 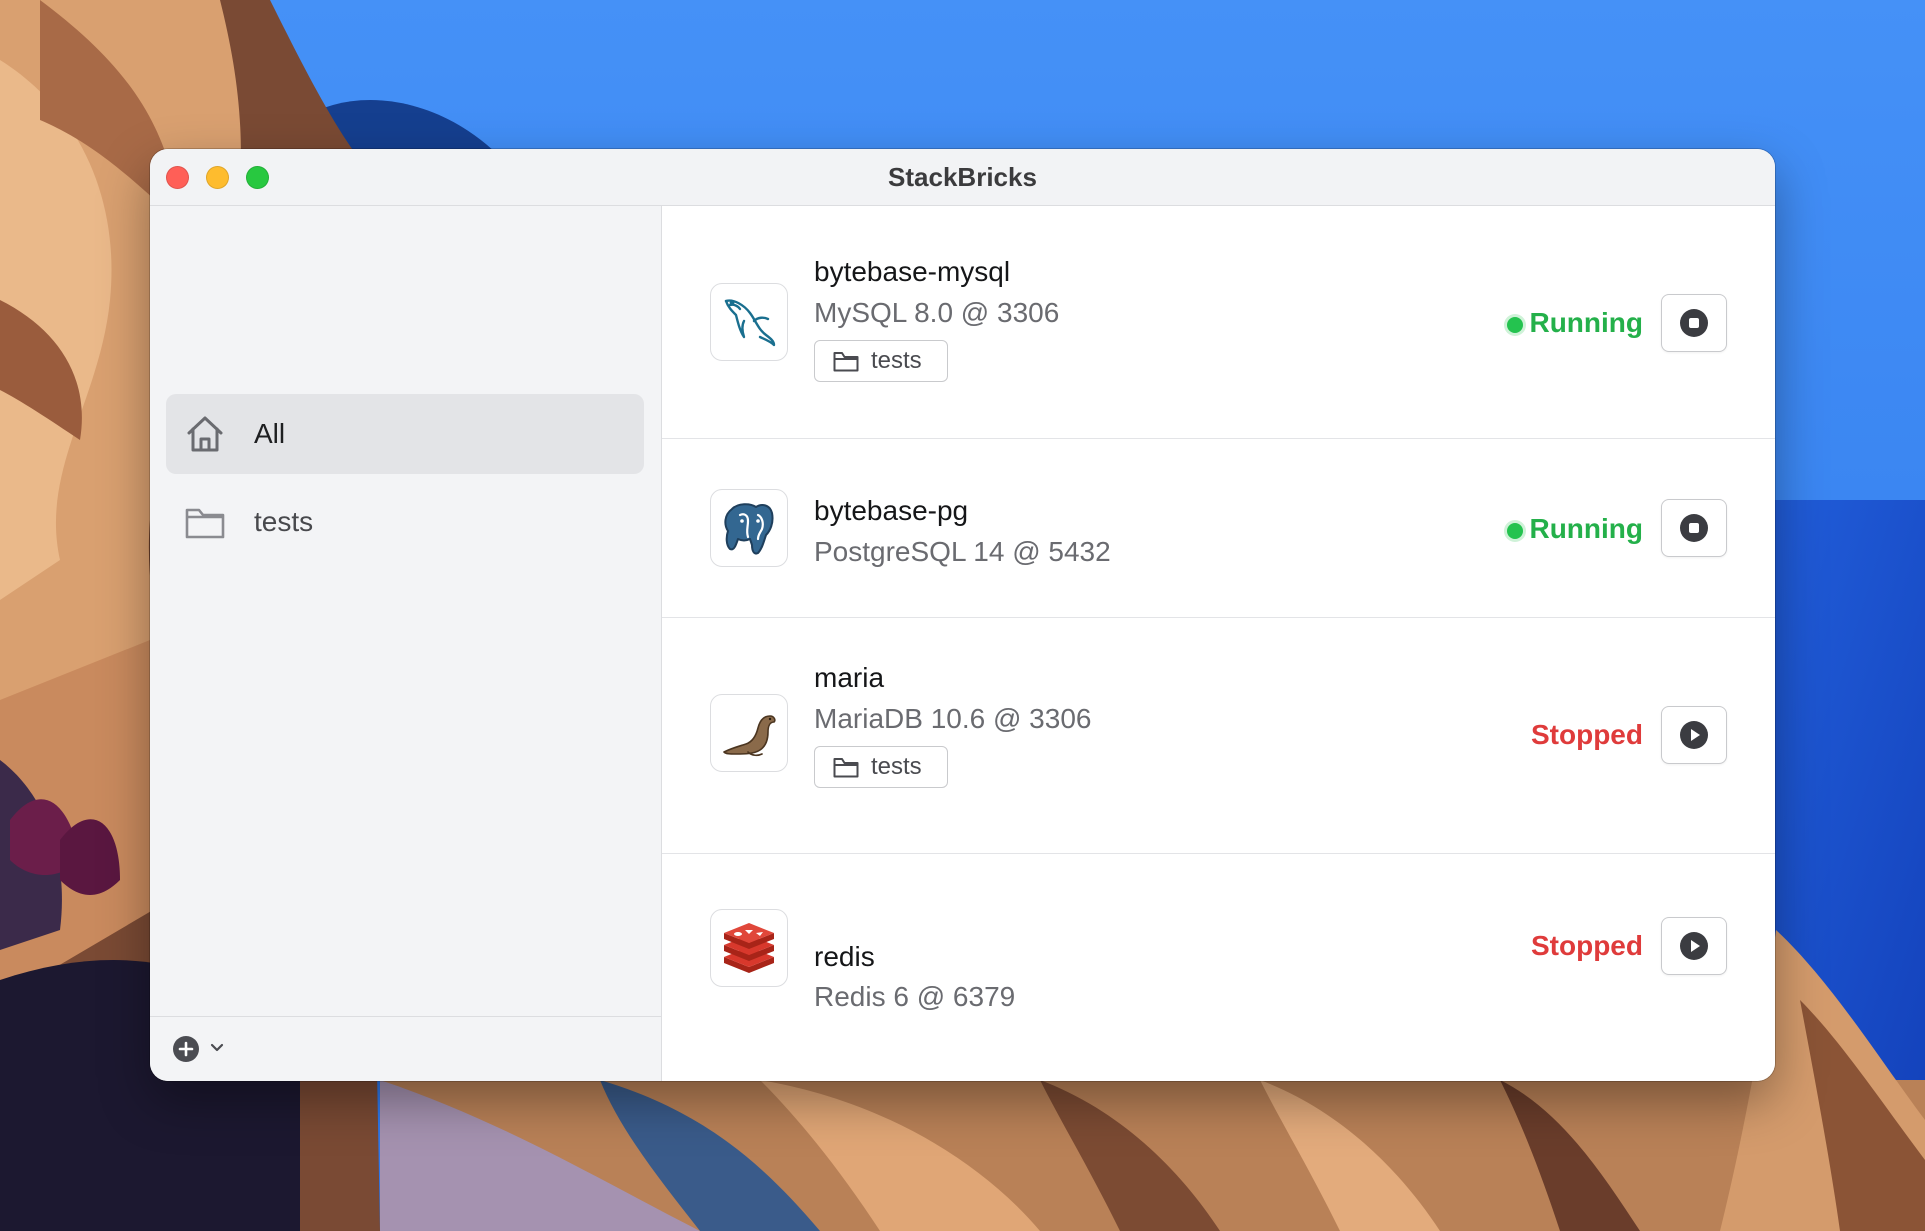 What do you see at coordinates (284, 521) in the screenshot?
I see `sidebar-item-label: tests` at bounding box center [284, 521].